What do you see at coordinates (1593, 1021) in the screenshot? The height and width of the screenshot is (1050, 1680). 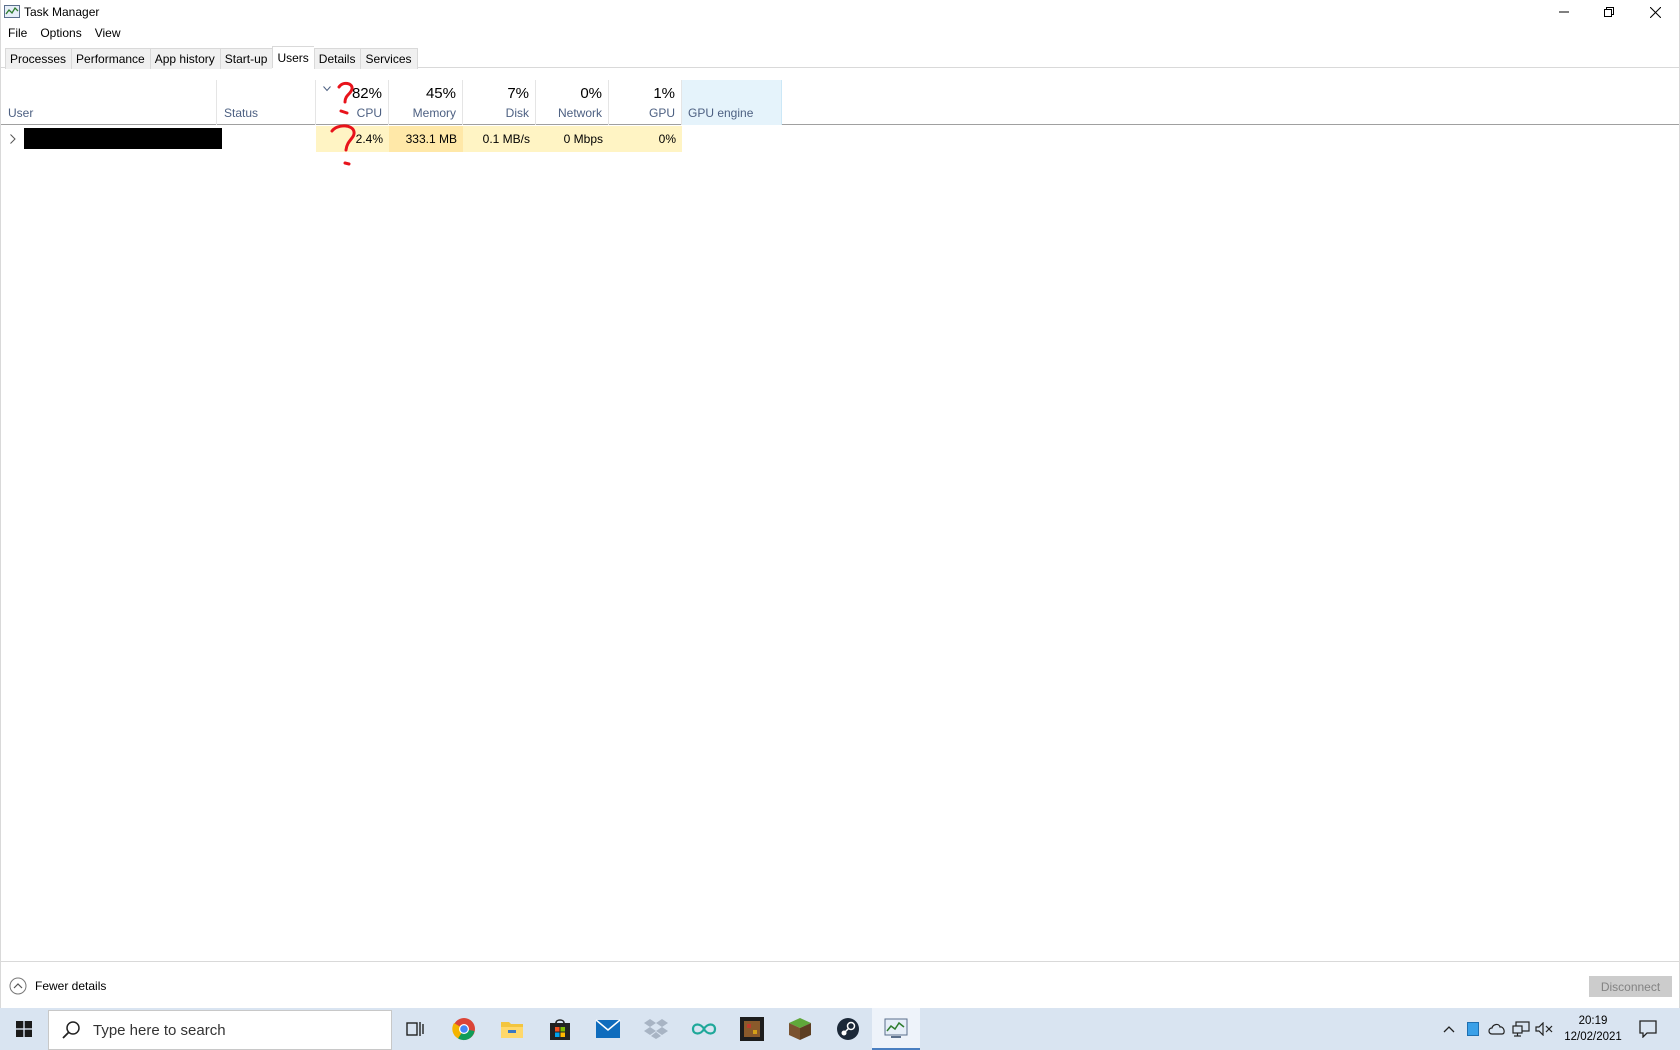 I see `clock-time: 20:19` at bounding box center [1593, 1021].